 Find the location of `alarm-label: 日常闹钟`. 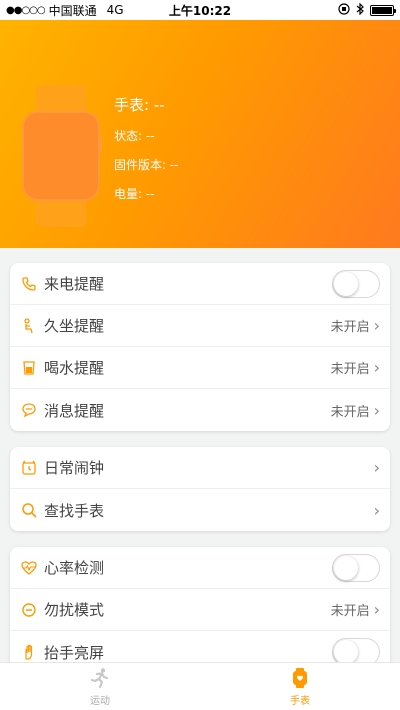

alarm-label: 日常闹钟 is located at coordinates (74, 468).